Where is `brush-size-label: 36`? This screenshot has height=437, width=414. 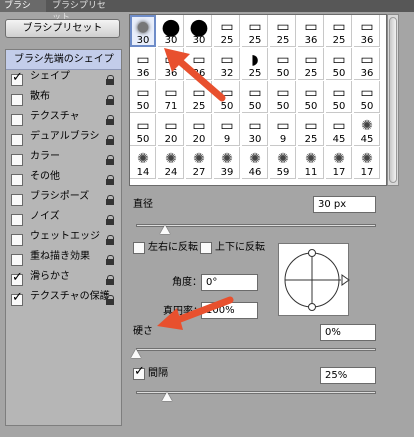 brush-size-label: 36 is located at coordinates (367, 73).